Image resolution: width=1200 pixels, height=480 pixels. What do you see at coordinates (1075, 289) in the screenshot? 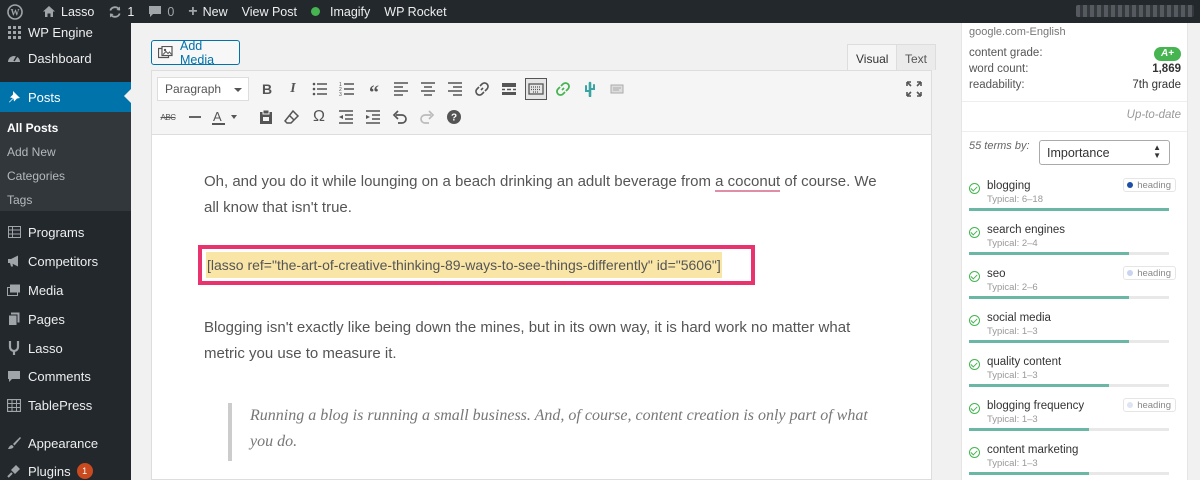
I see `term-item: seo Typical: 2–6 heading` at bounding box center [1075, 289].